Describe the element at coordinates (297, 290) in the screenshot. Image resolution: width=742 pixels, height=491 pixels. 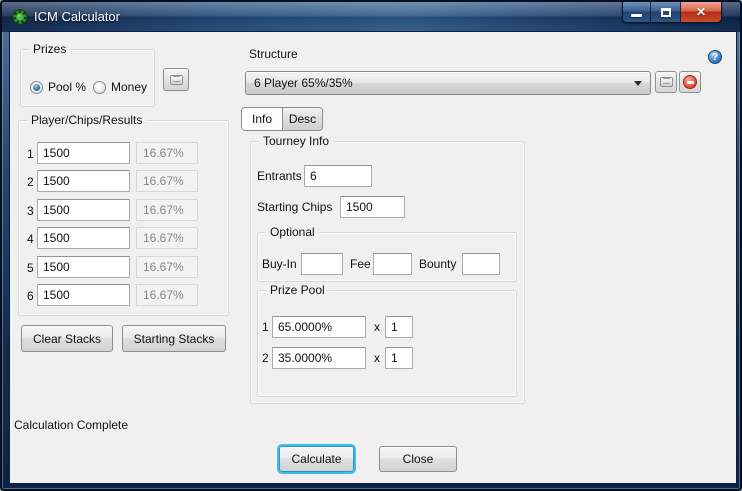
I see `prize-pool-label: Prize Pool` at that location.